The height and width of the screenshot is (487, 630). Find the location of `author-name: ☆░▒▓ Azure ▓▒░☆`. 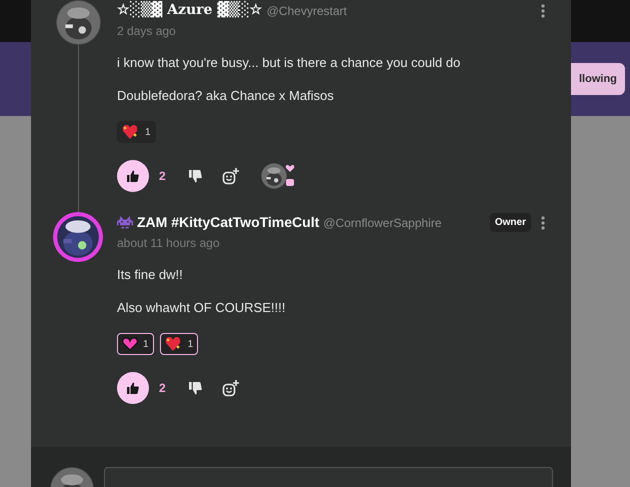

author-name: ☆░▒▓ Azure ▓▒░☆ is located at coordinates (190, 10).